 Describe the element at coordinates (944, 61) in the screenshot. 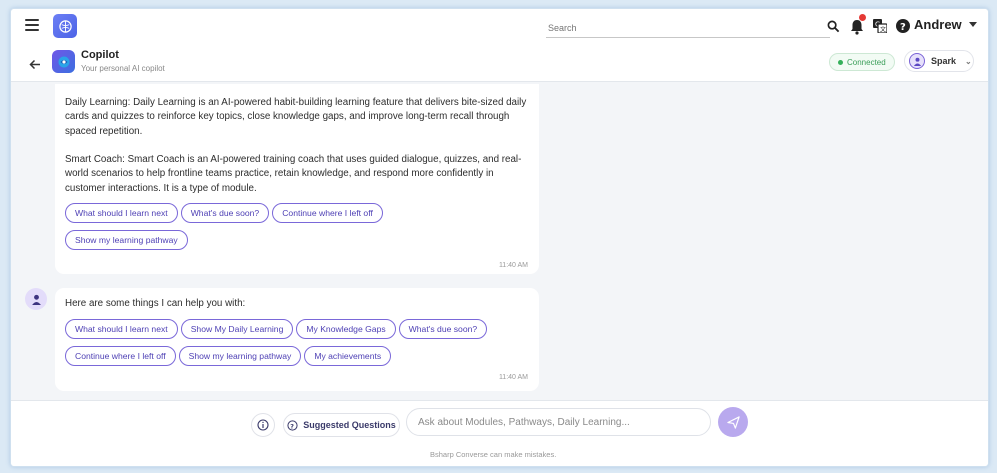

I see `agent-name: Spark` at that location.